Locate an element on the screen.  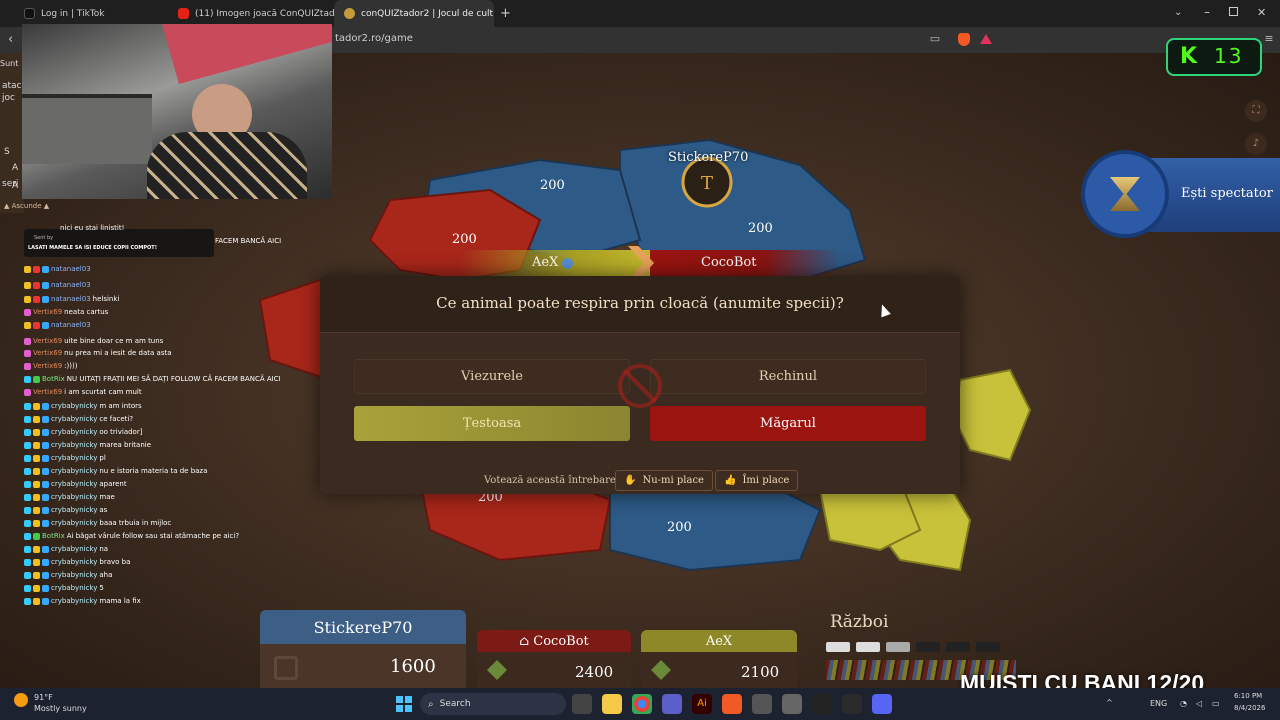
left-edge-panel: Sunt atac joc S A A seri is located at coordinates (12, 133).